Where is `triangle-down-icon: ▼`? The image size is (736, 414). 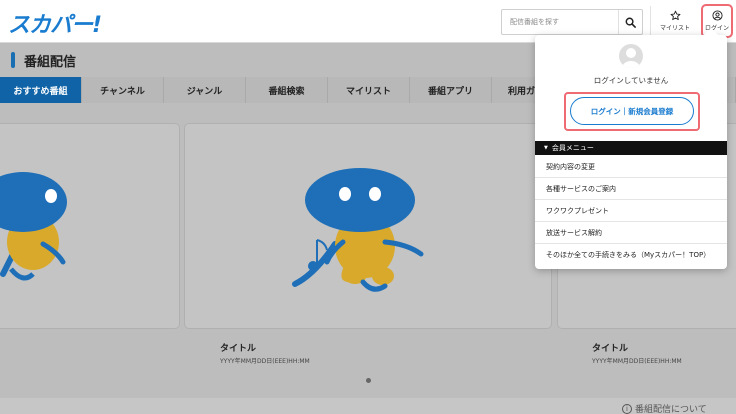
triangle-down-icon: ▼ is located at coordinates (546, 148).